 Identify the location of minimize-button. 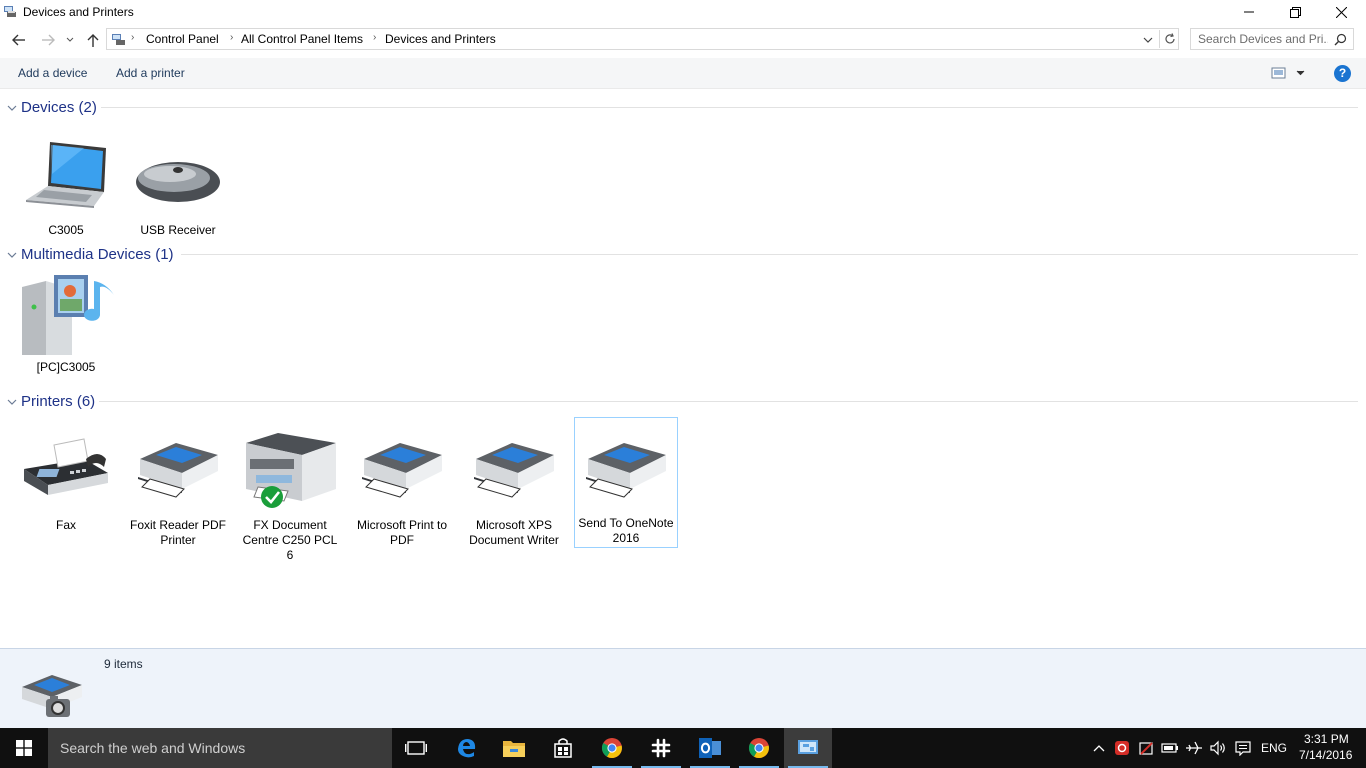
(1249, 12).